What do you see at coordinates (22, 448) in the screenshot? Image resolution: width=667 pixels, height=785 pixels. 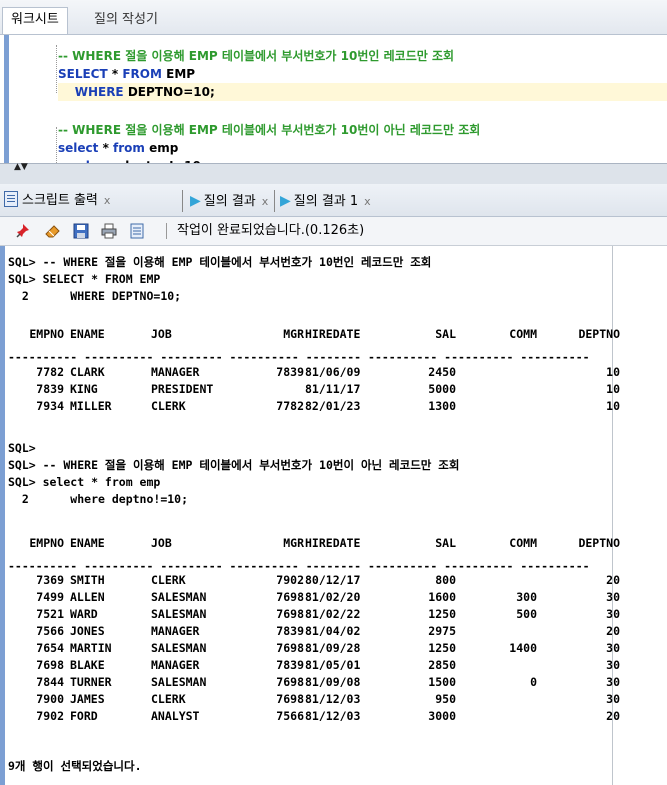 I see `output-line: SQL>` at bounding box center [22, 448].